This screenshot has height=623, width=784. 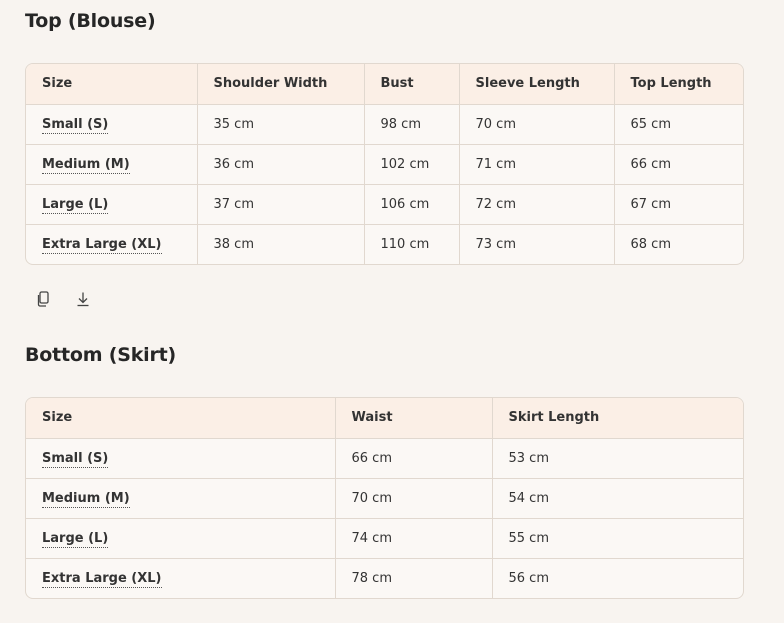 What do you see at coordinates (617, 458) in the screenshot?
I see `table-cell: 53 cm` at bounding box center [617, 458].